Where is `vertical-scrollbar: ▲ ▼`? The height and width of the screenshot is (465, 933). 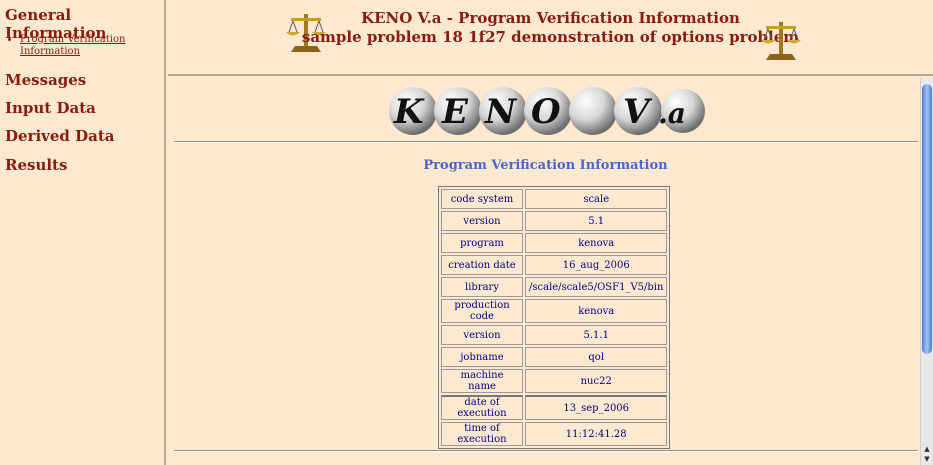
vertical-scrollbar: ▲ ▼ is located at coordinates (926, 271).